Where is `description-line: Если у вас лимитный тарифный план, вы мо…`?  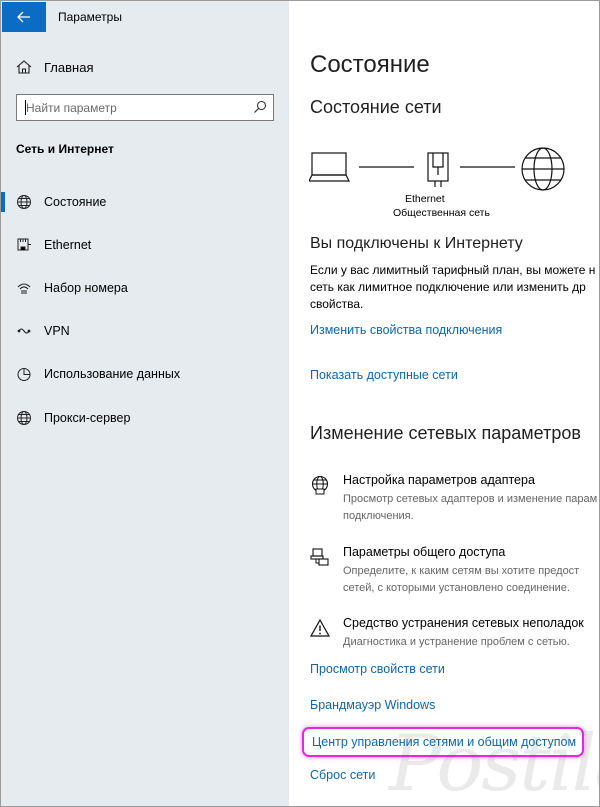
description-line: Если у вас лимитный тарифный план, вы мо… is located at coordinates (453, 270).